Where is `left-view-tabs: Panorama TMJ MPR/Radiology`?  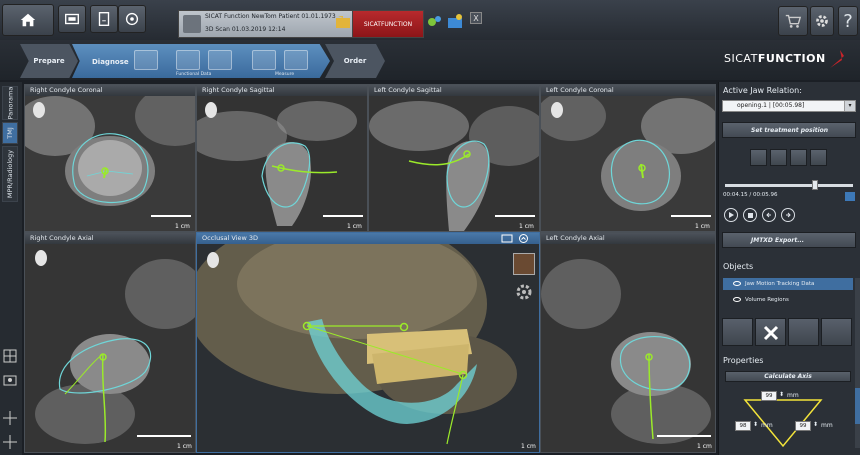 left-view-tabs: Panorama TMJ MPR/Radiology is located at coordinates (11, 268).